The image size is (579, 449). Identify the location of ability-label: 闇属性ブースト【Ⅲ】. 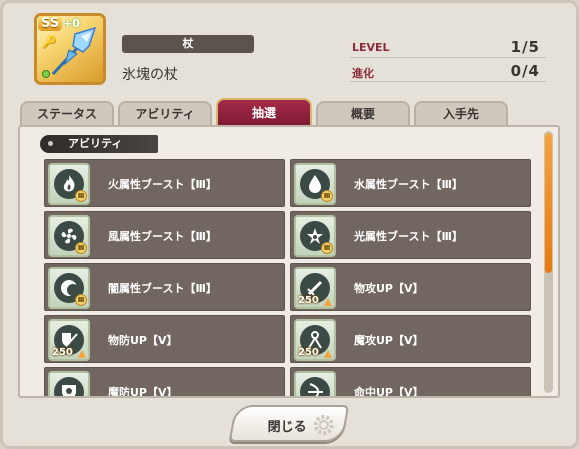
(162, 288).